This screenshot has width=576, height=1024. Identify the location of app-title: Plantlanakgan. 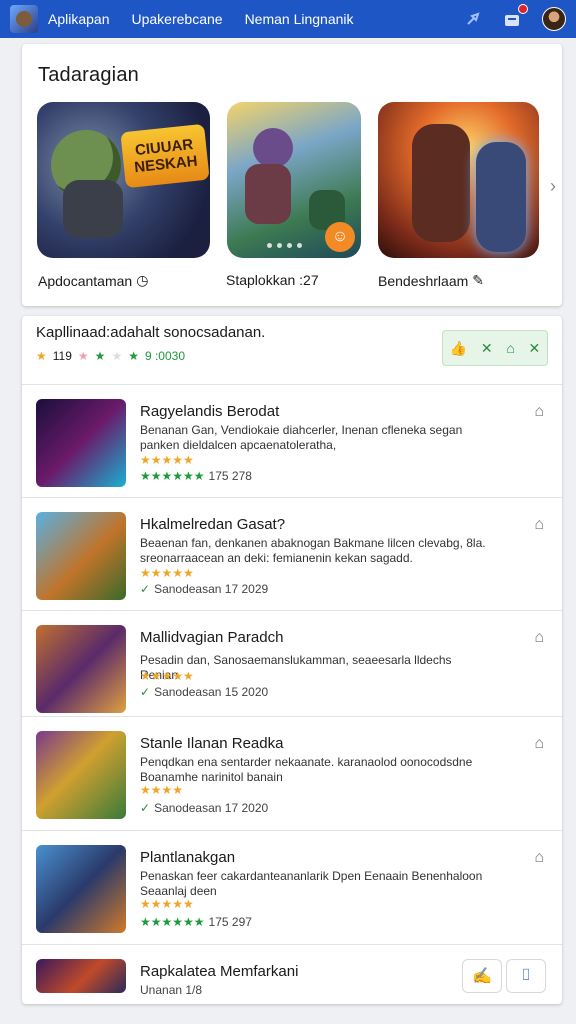
(187, 857).